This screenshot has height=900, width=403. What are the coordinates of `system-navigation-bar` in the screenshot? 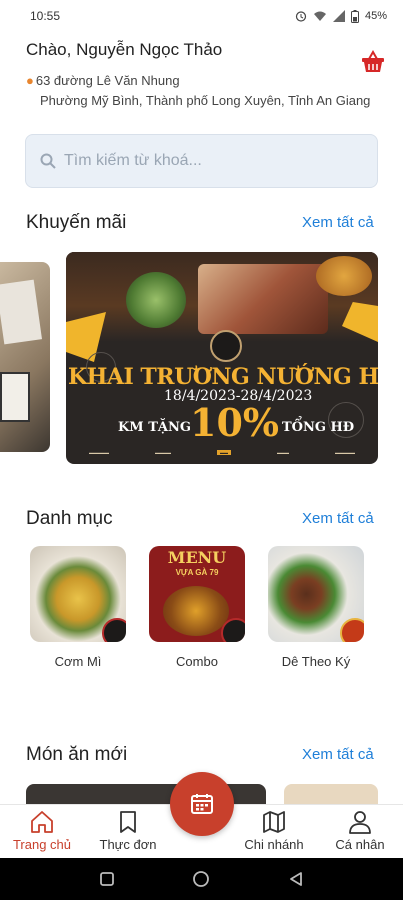 It's located at (201, 879).